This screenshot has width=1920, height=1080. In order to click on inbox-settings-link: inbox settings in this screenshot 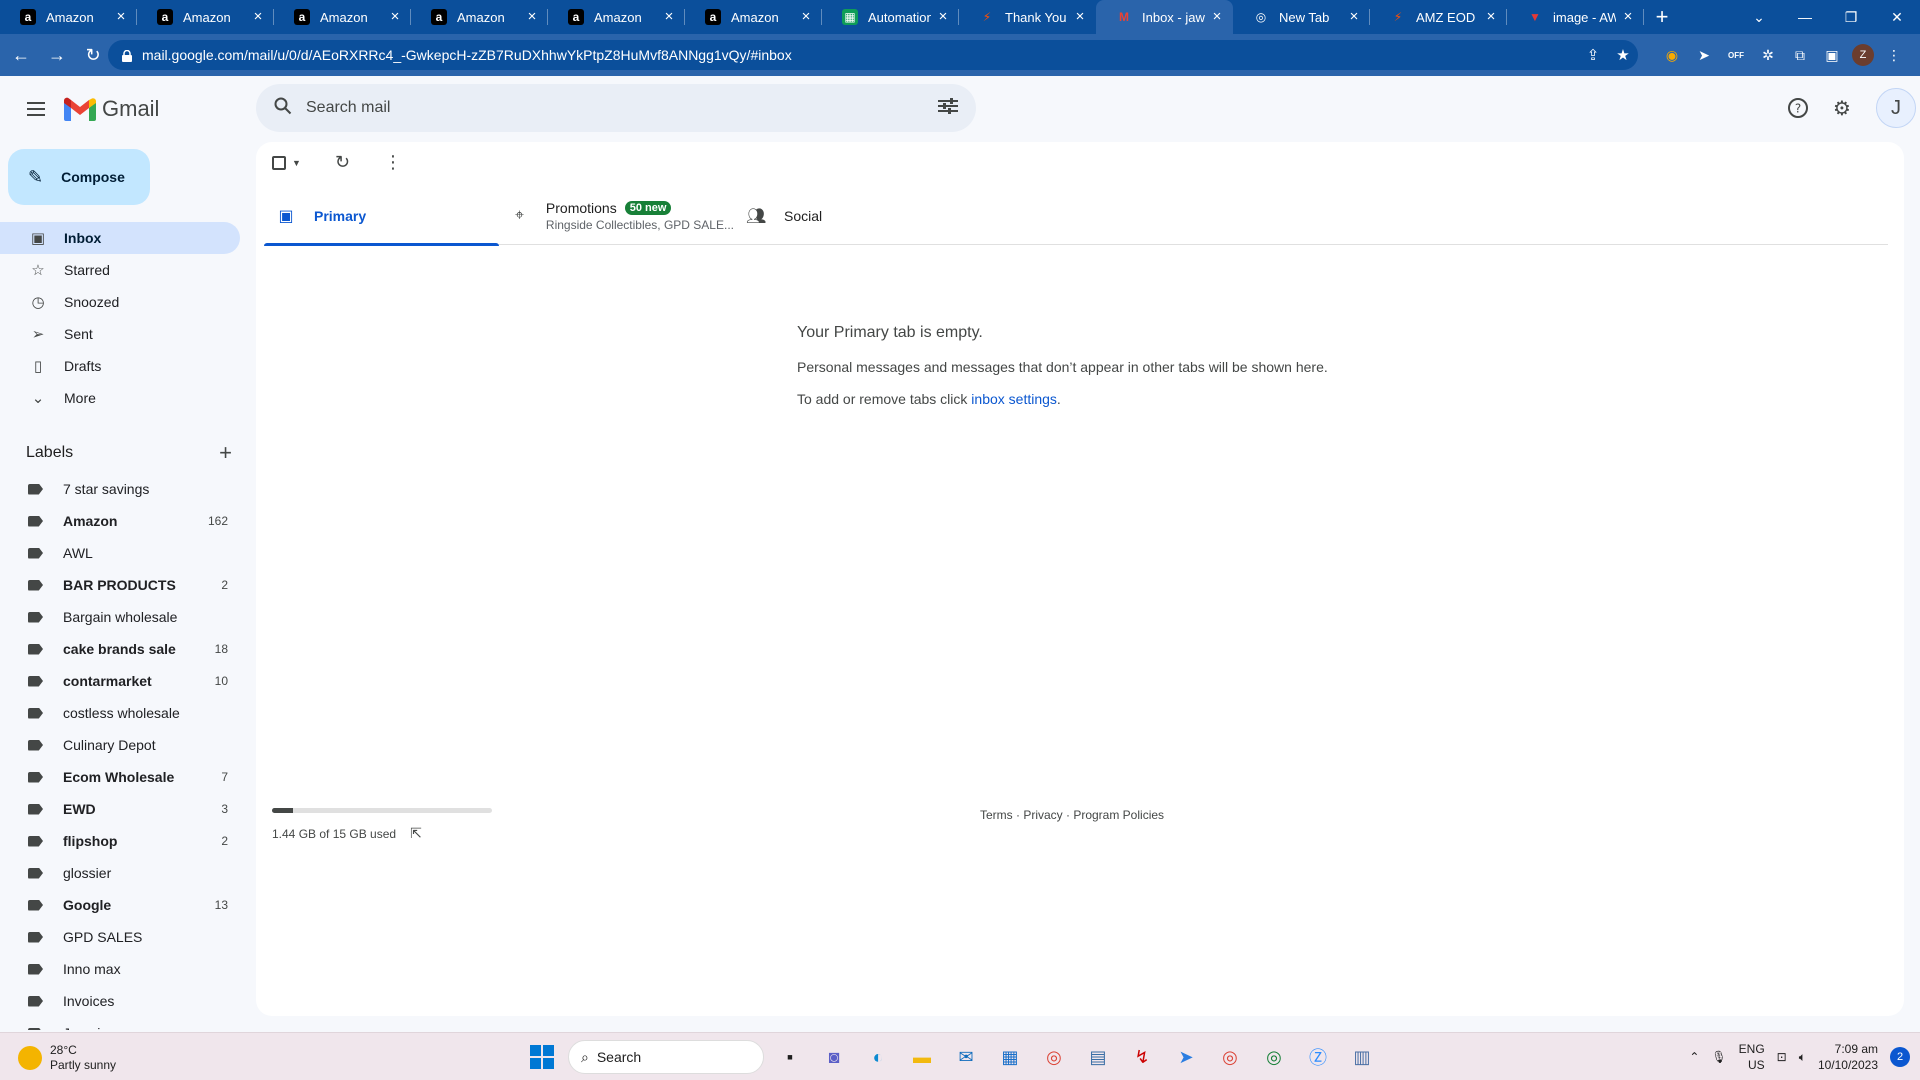, I will do `click(1014, 399)`.